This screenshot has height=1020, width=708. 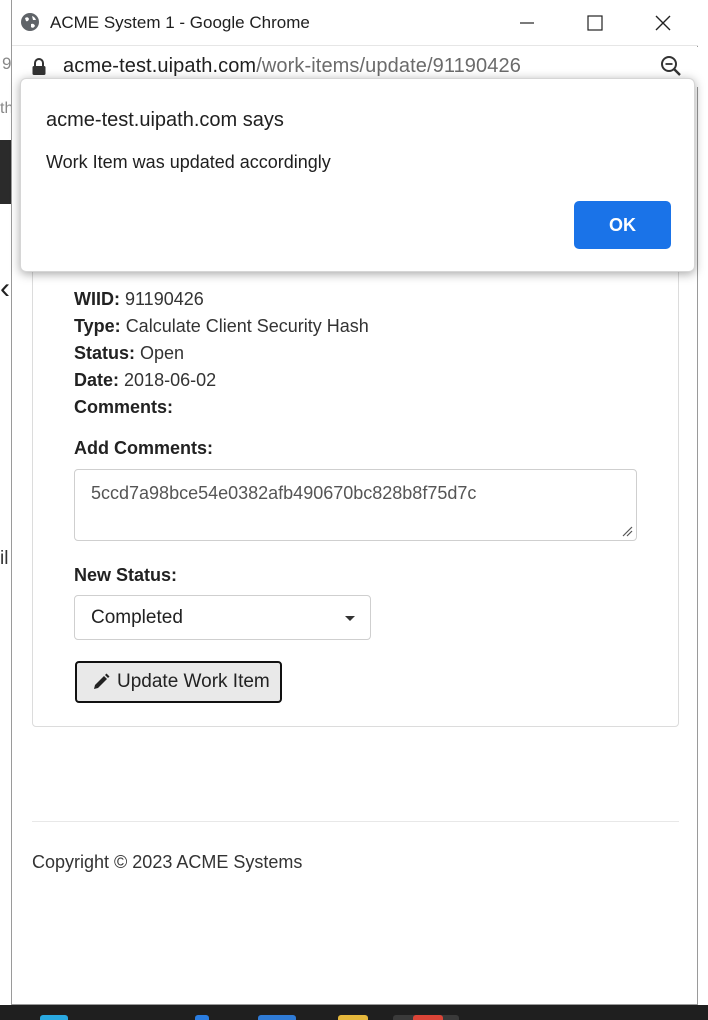 I want to click on wiid-value: 91190426, so click(x=164, y=299).